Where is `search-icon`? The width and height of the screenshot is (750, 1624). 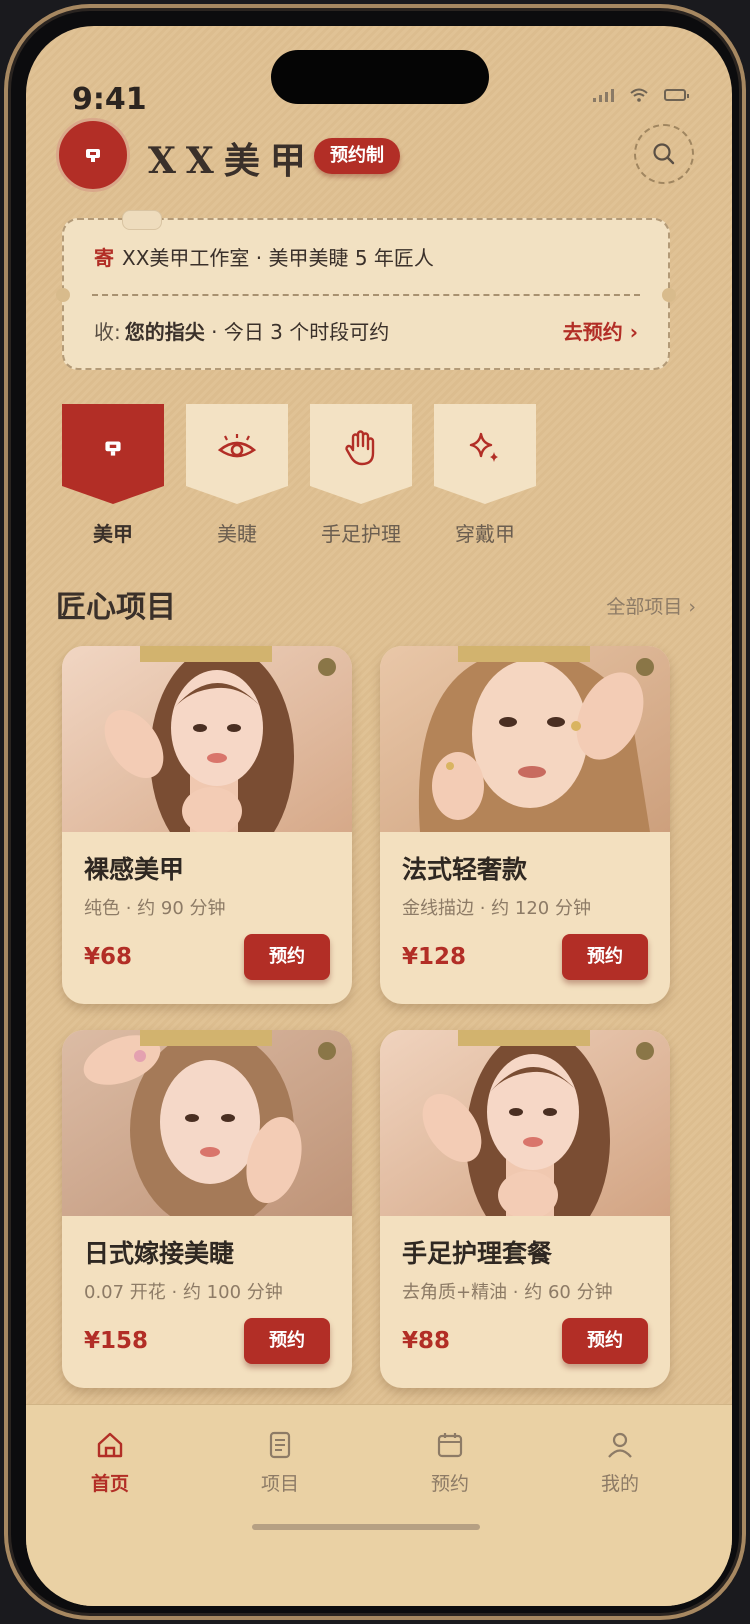 search-icon is located at coordinates (664, 154).